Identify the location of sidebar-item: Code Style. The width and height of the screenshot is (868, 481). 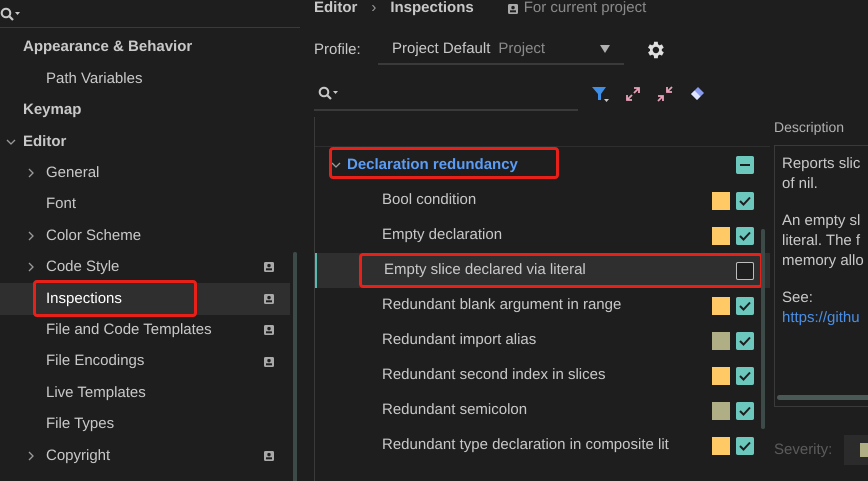
(145, 268).